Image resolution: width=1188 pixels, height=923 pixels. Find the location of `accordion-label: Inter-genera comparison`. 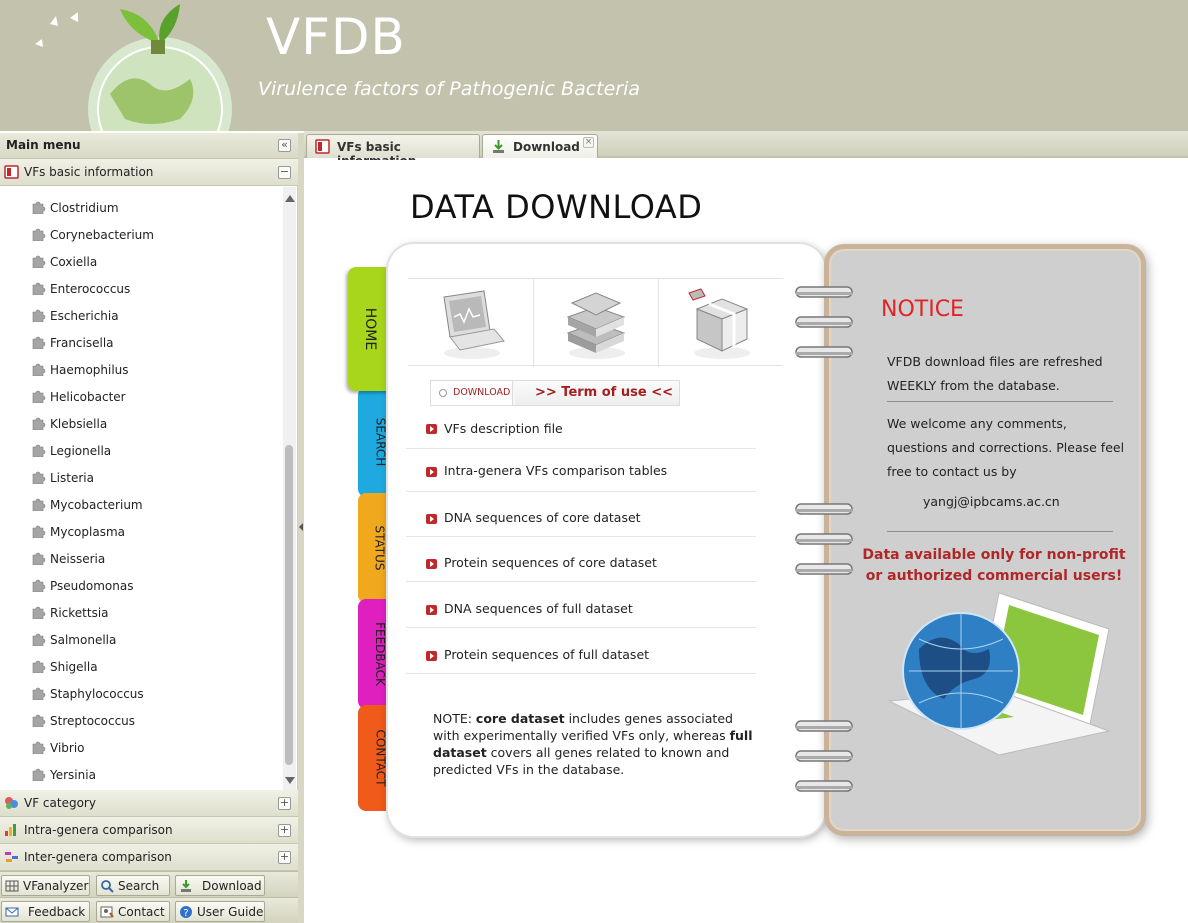

accordion-label: Inter-genera comparison is located at coordinates (98, 857).